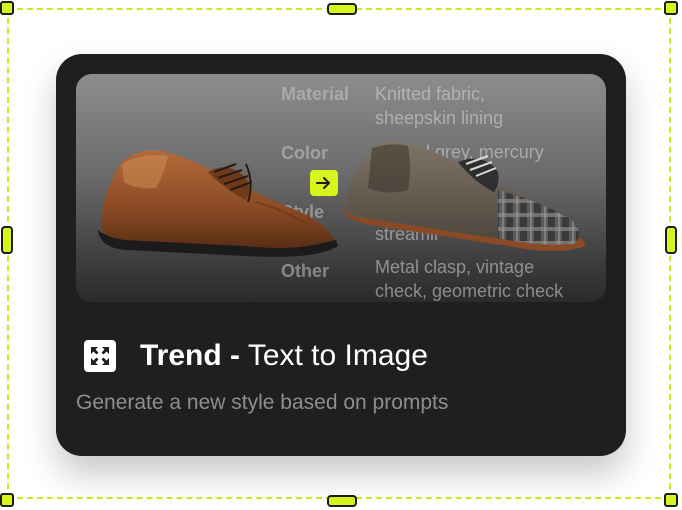 Image resolution: width=682 pixels, height=510 pixels. I want to click on attr-label-material: Material, so click(315, 94).